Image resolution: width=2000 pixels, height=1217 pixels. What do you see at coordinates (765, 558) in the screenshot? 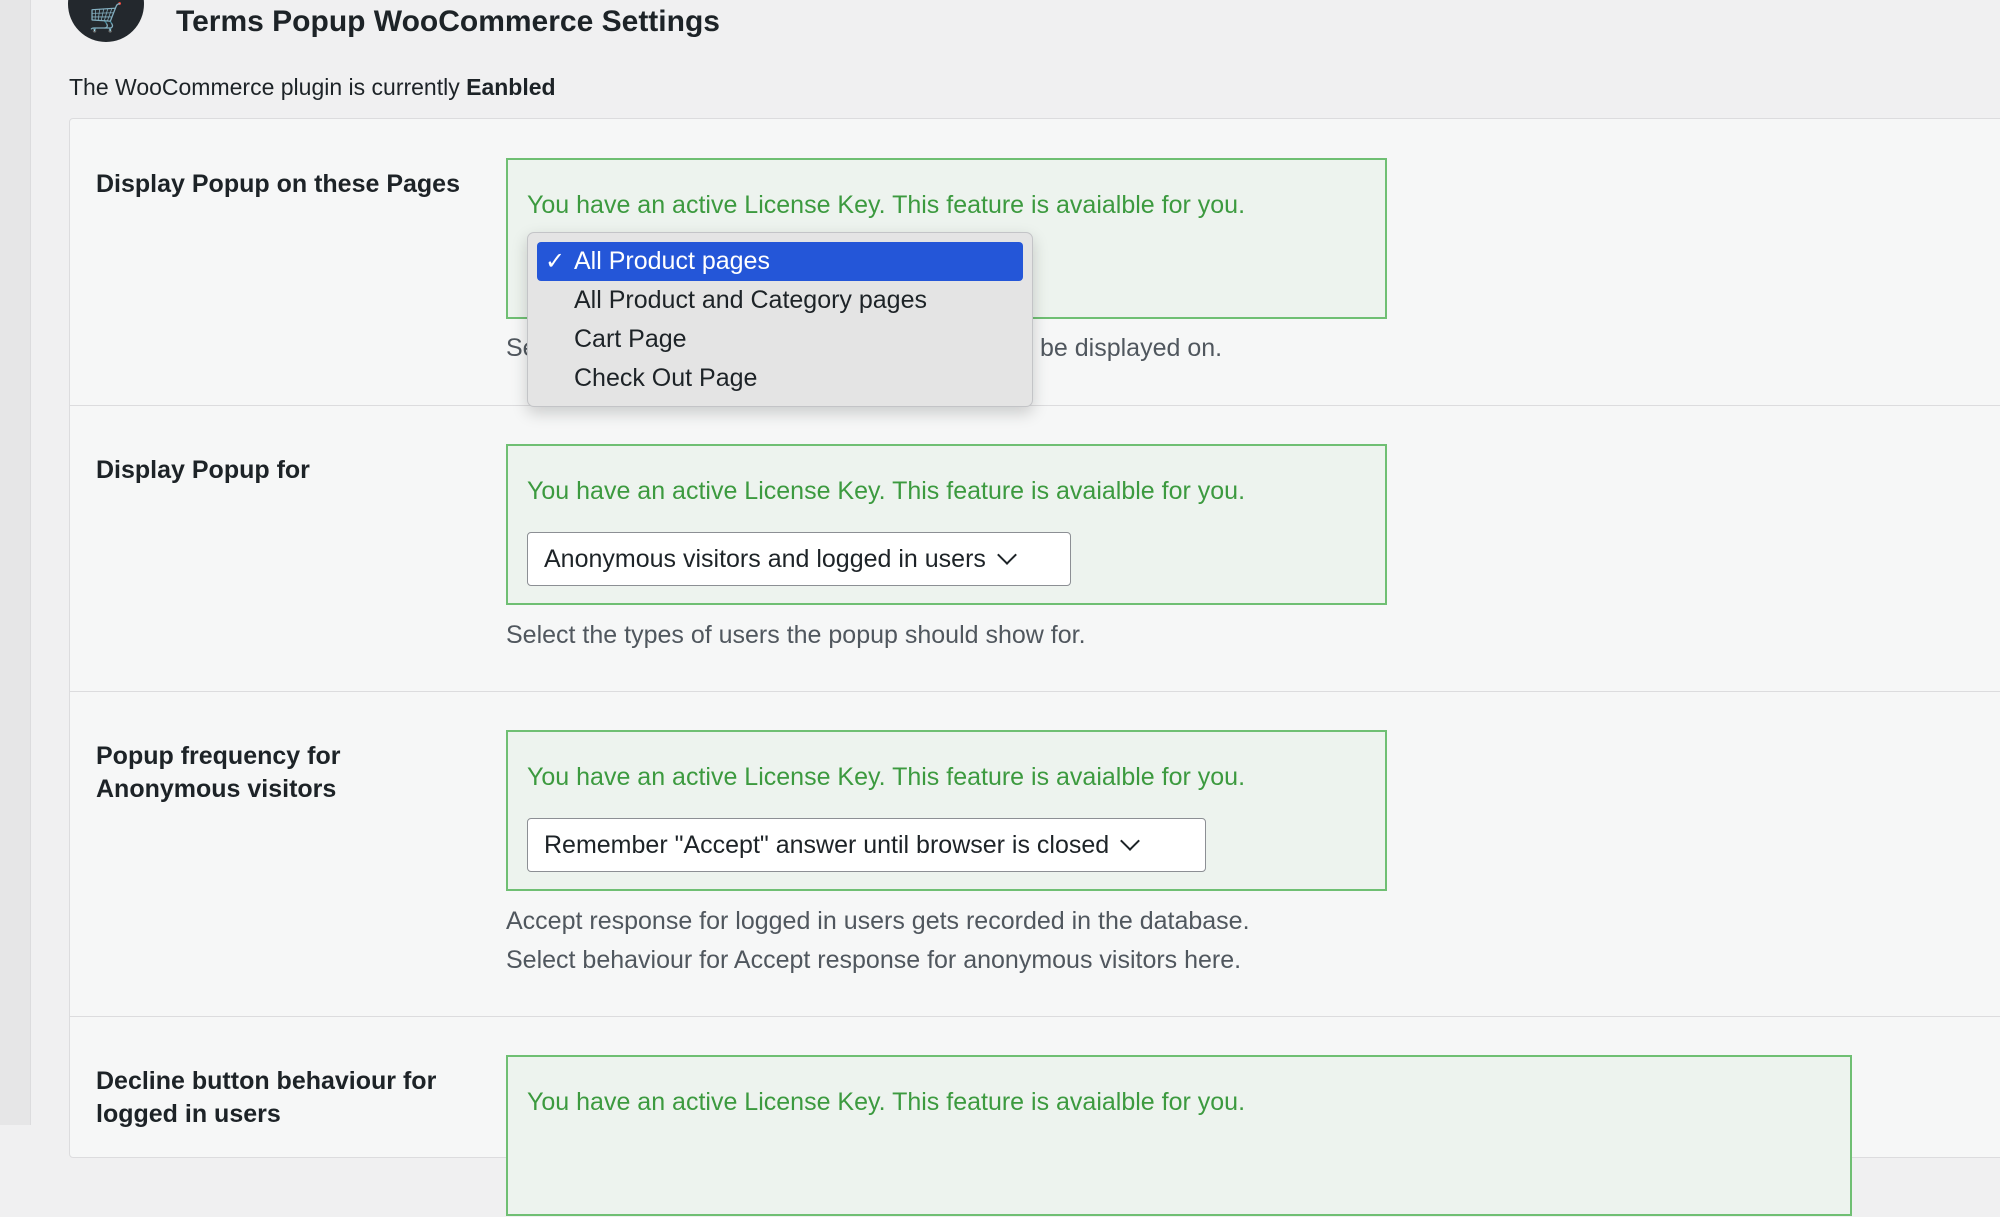
I see `user-type-select-value: Anonymous visitors and logged in users` at bounding box center [765, 558].